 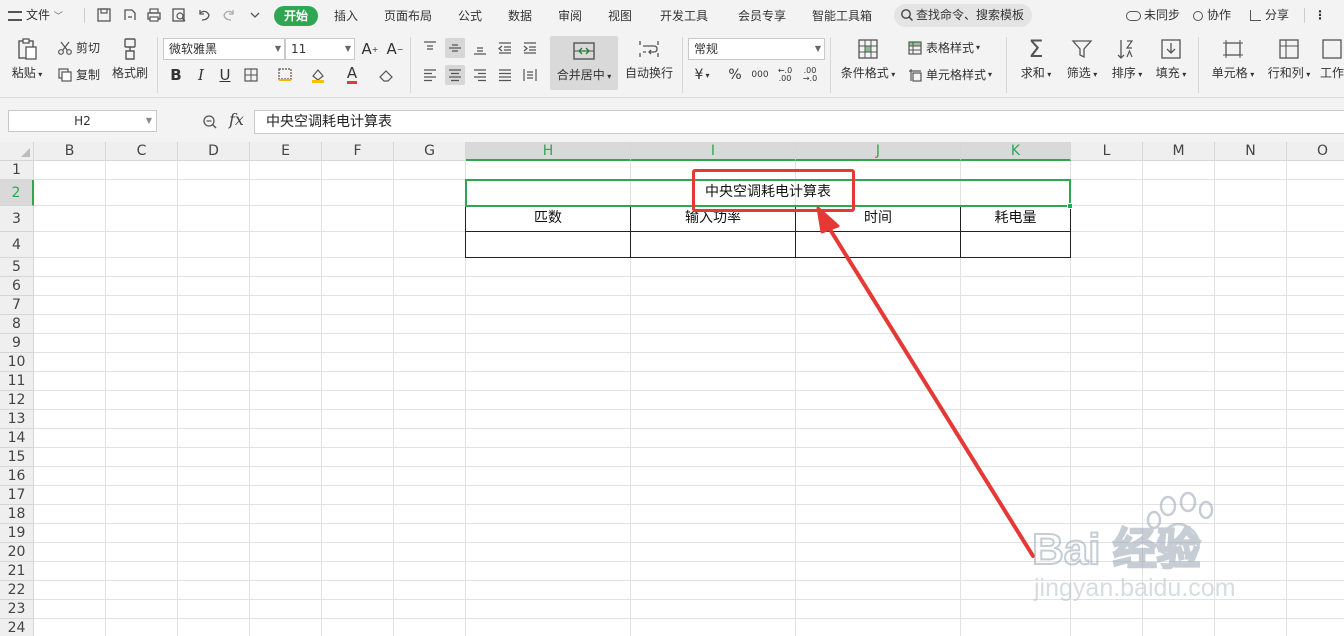 What do you see at coordinates (548, 218) in the screenshot?
I see `table-header-cell: 匹数` at bounding box center [548, 218].